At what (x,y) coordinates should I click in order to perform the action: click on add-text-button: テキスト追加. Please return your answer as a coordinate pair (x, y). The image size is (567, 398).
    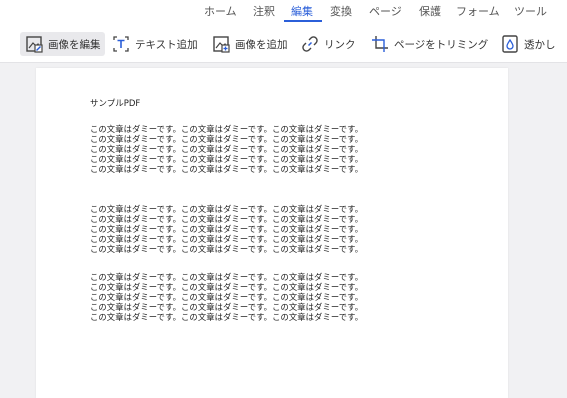
    Looking at the image, I should click on (154, 44).